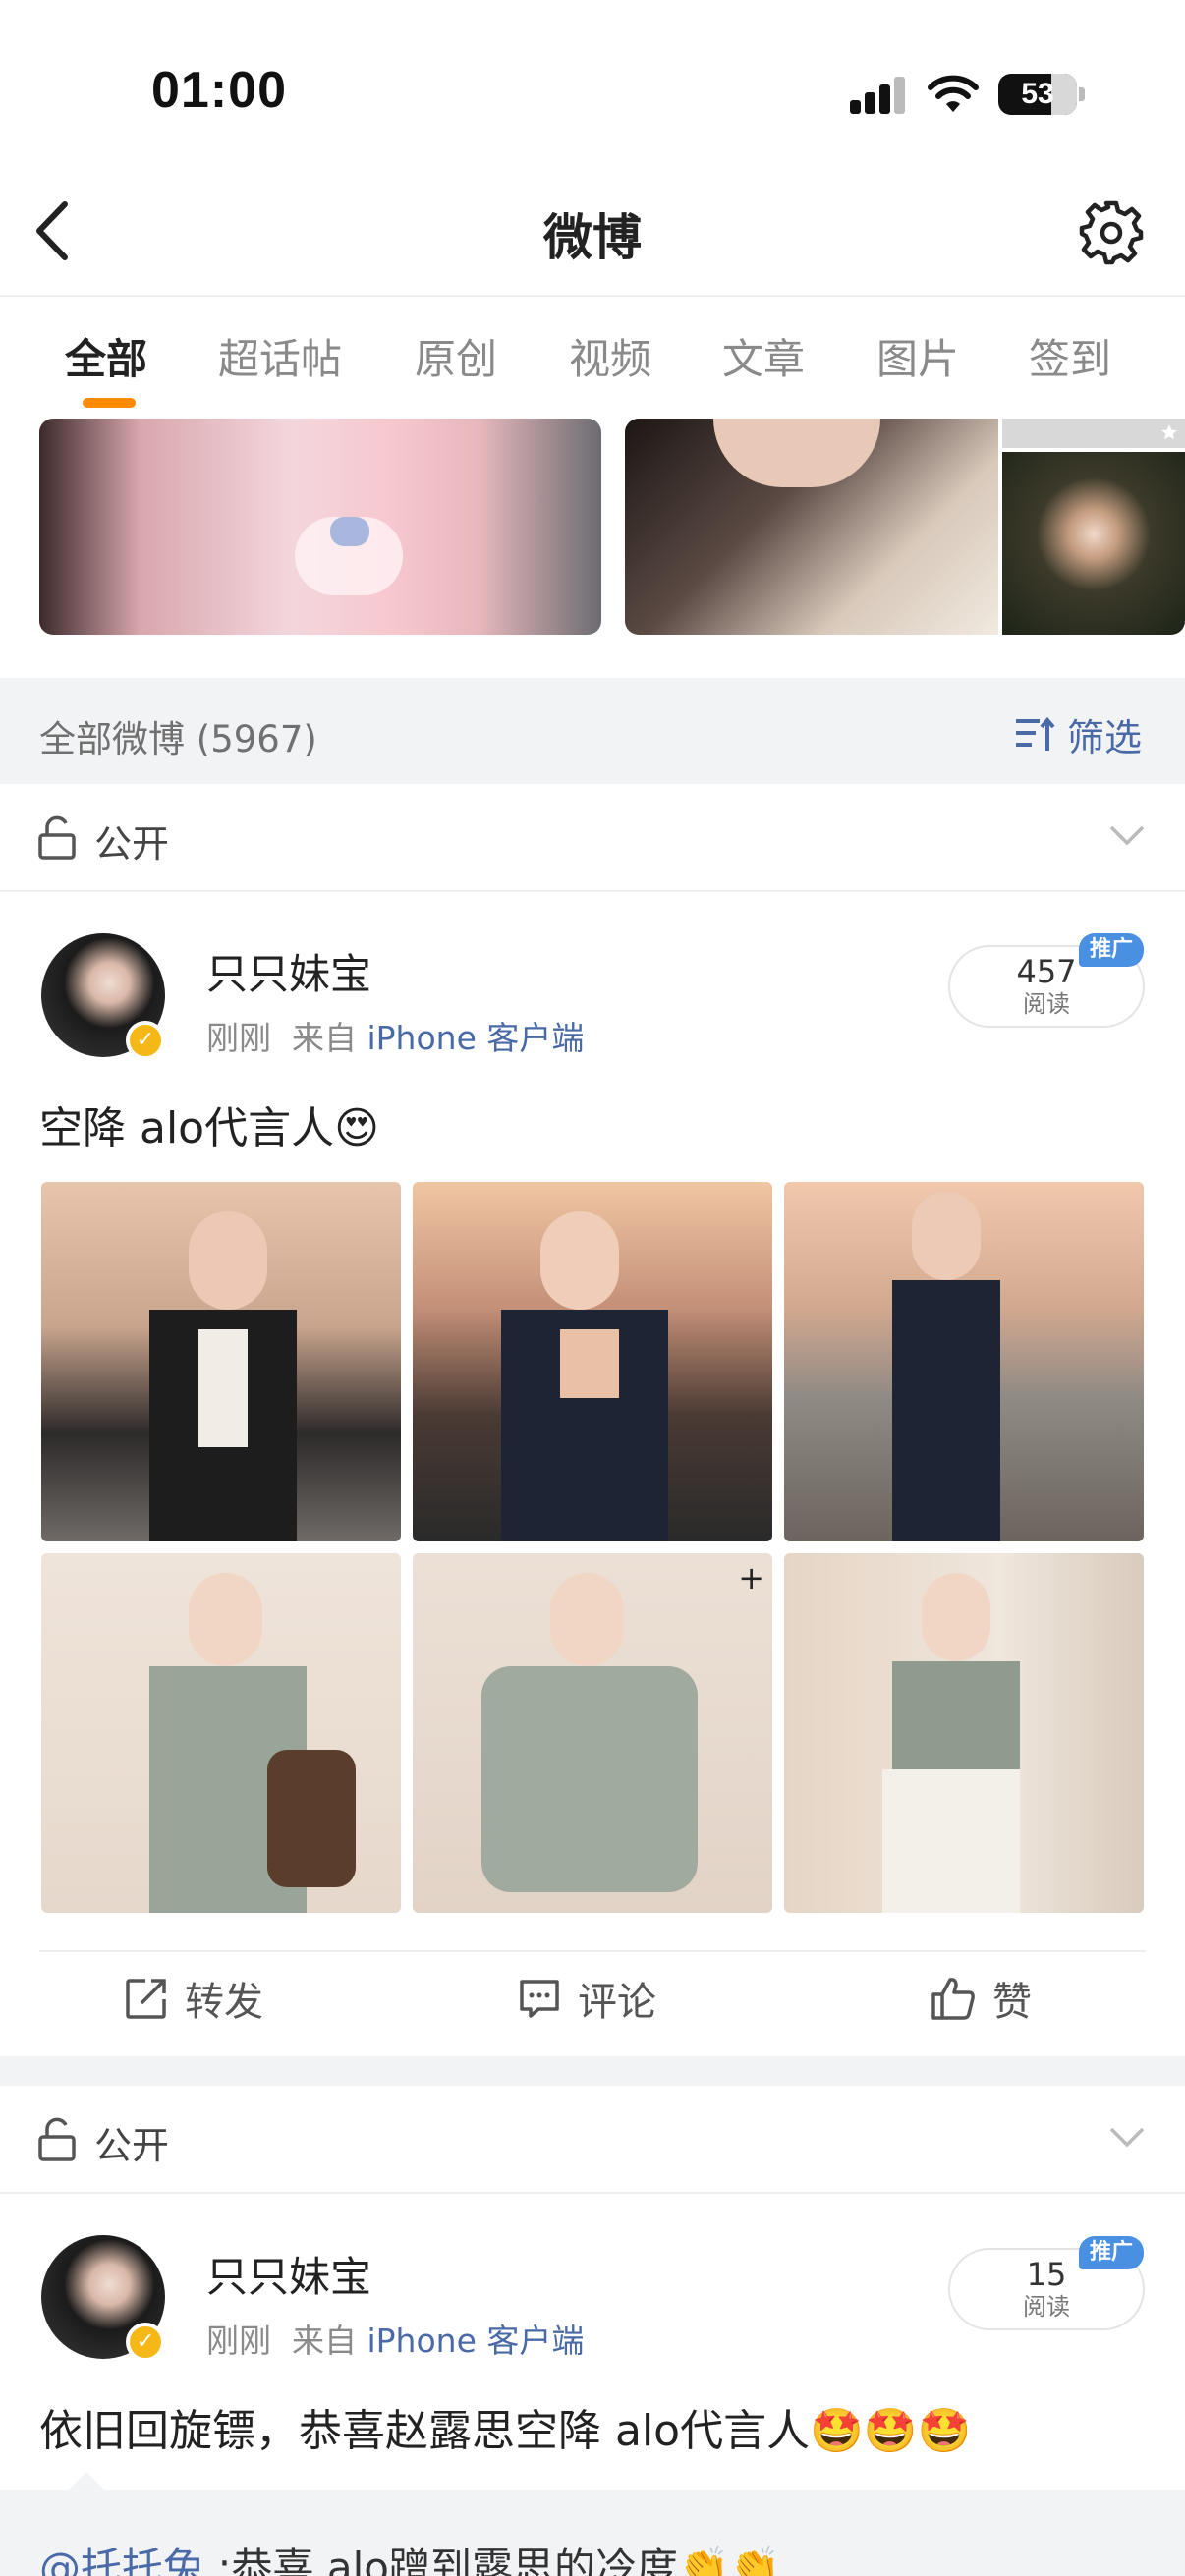 This screenshot has height=2576, width=1185. What do you see at coordinates (751, 1577) in the screenshot?
I see `plus-icon: +` at bounding box center [751, 1577].